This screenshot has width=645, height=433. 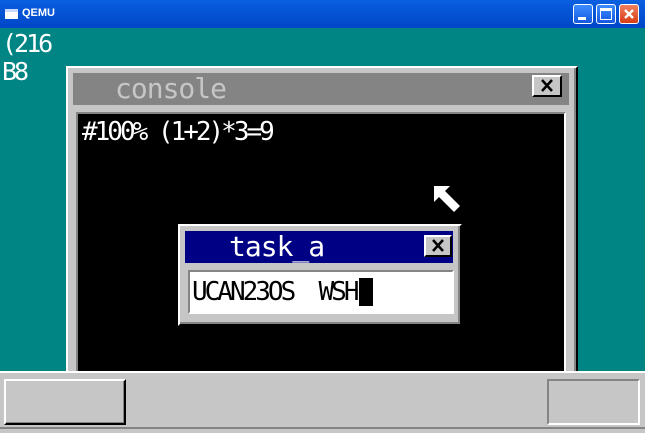 I want to click on task-a-input-value: UCAN23OS WSH, so click(x=275, y=292).